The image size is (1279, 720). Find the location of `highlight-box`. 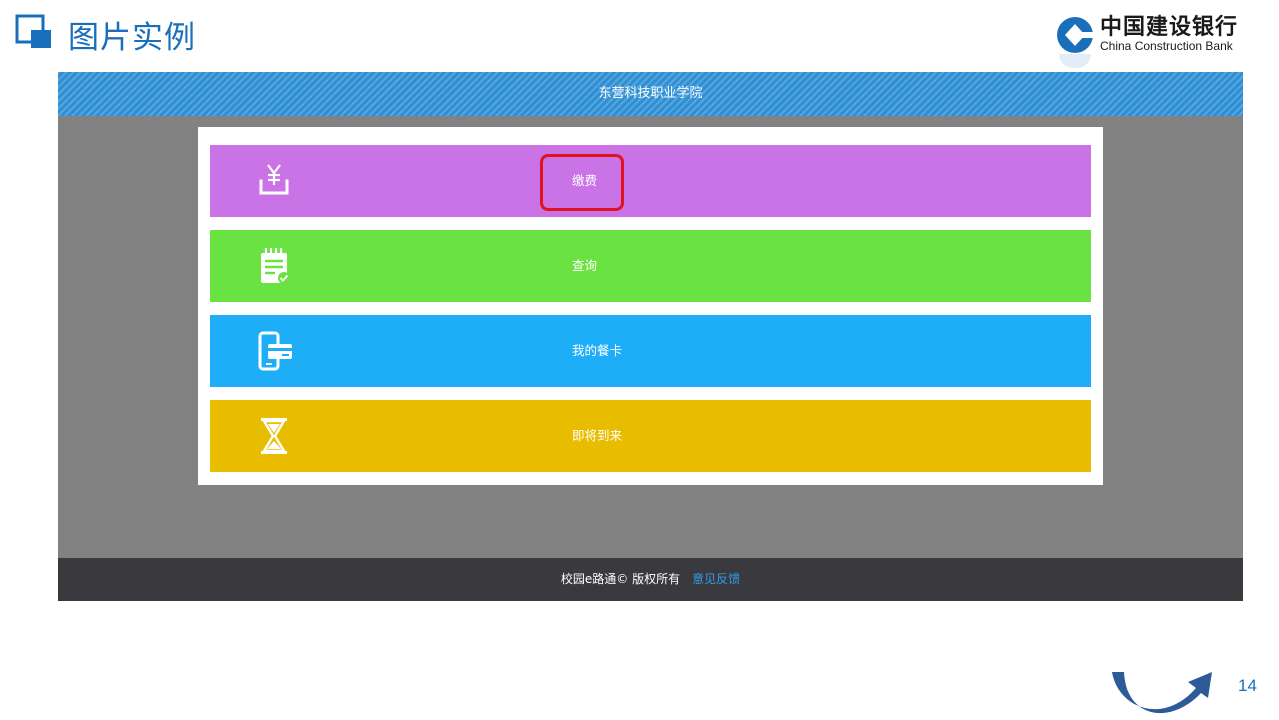

highlight-box is located at coordinates (582, 182).